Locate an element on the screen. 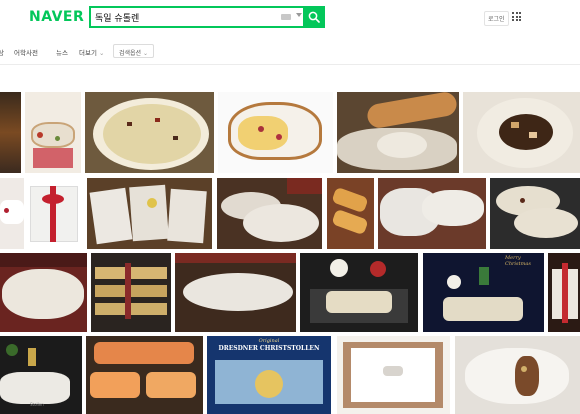  image-result: Merry Christmas is located at coordinates (483, 292).